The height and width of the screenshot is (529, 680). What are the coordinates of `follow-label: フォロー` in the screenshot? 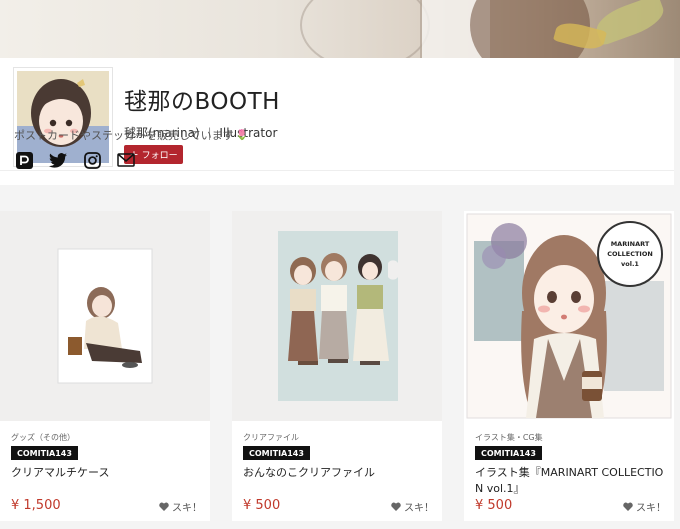 It's located at (159, 156).